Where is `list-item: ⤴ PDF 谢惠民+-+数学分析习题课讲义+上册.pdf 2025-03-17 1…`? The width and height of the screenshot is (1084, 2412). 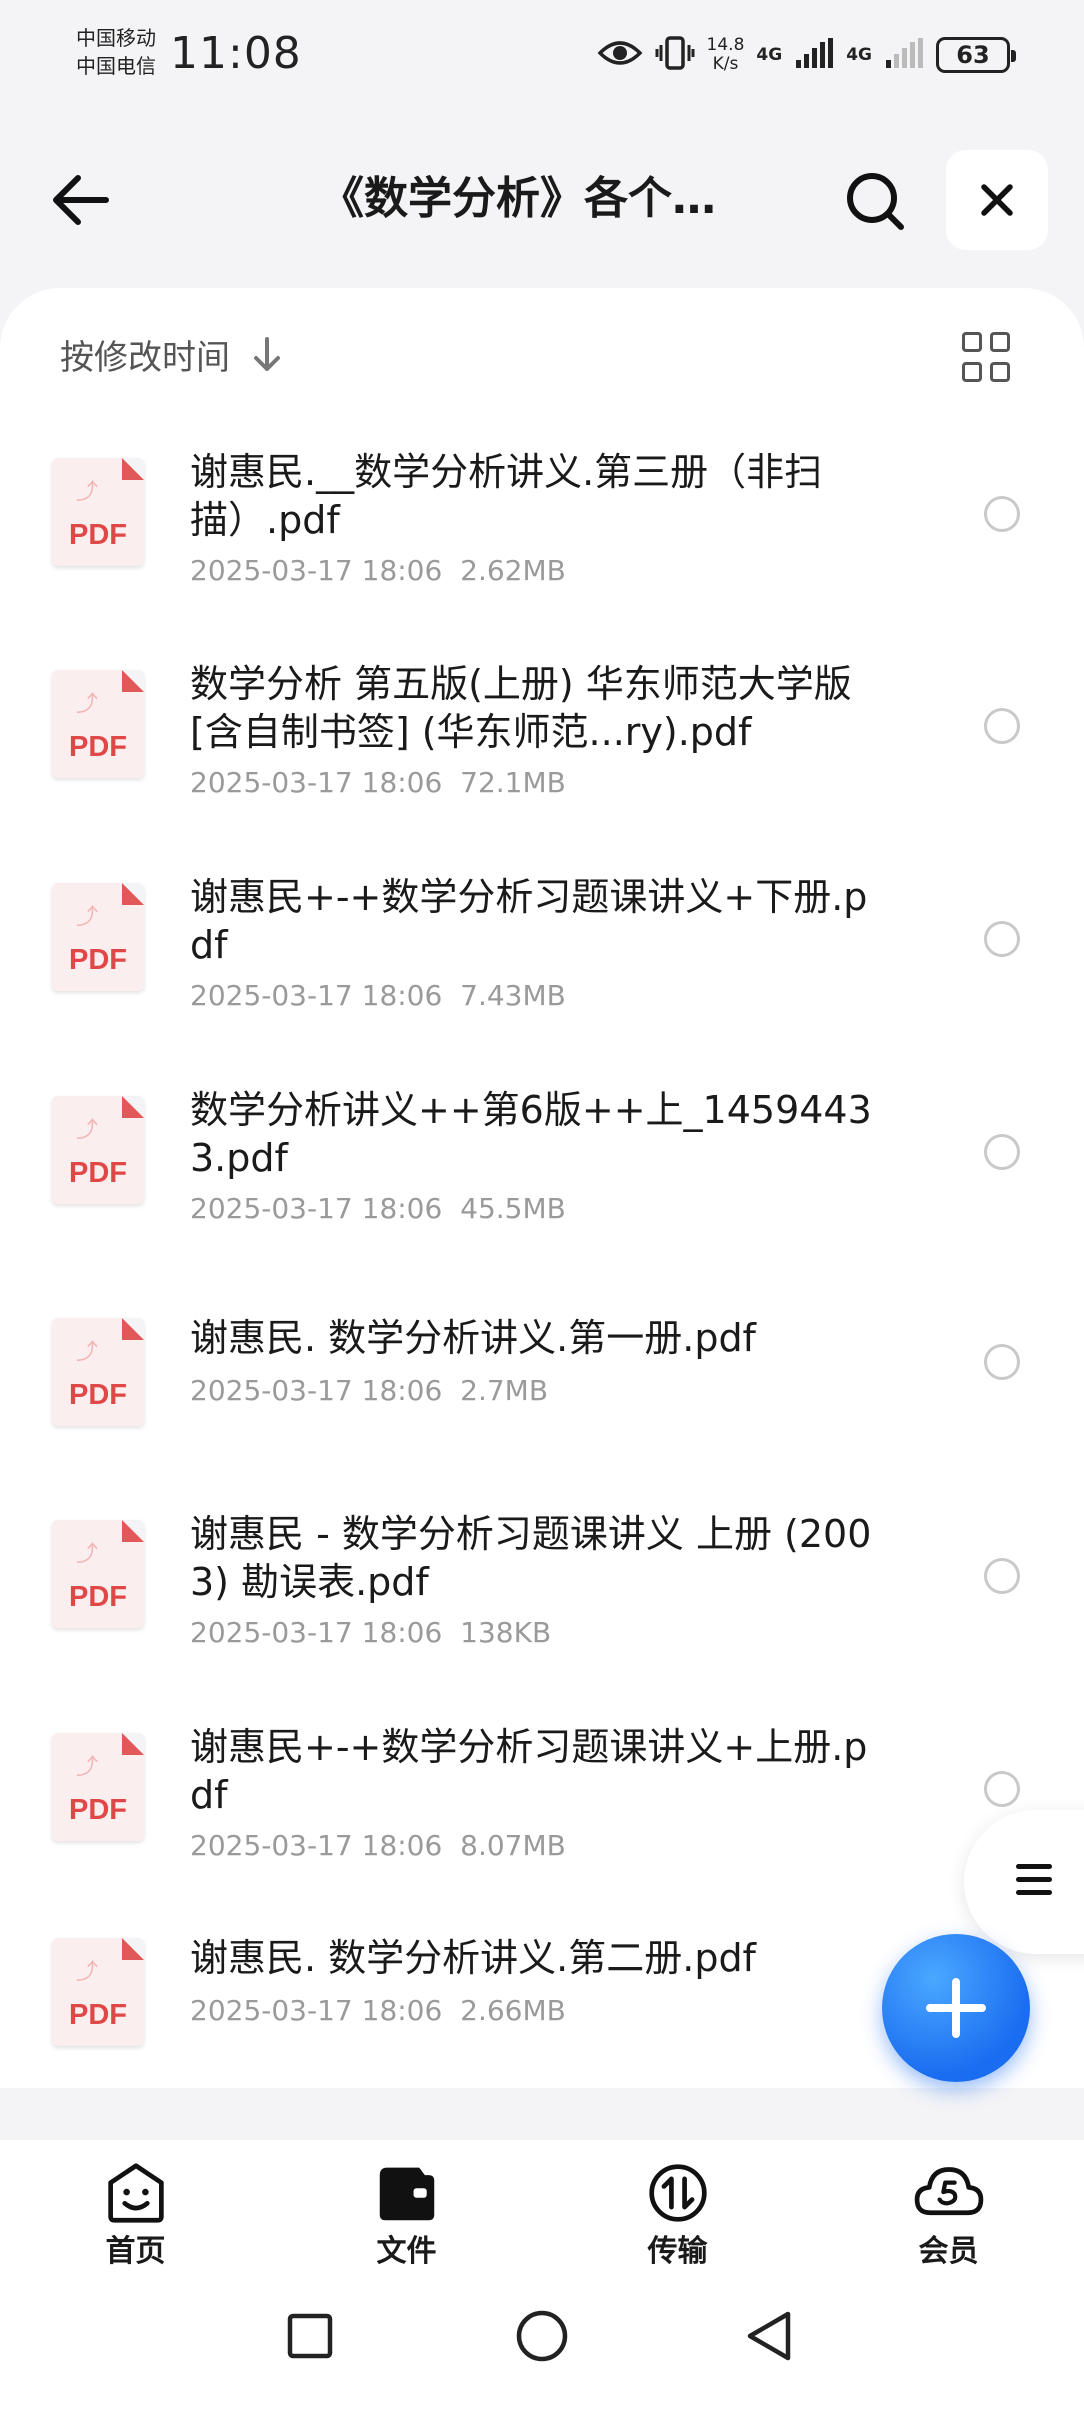
list-item: ⤴ PDF 谢惠民+-+数学分析习题课讲义+上册.pdf 2025-03-17 1… is located at coordinates (542, 1813).